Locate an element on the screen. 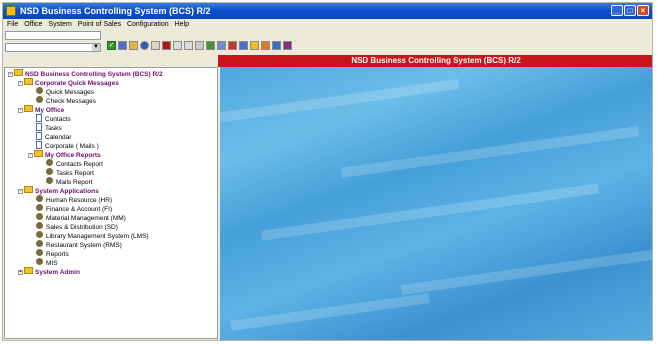 This screenshot has width=657, height=344. tree-item-label: Restaurant System (RMS) is located at coordinates (84, 245).